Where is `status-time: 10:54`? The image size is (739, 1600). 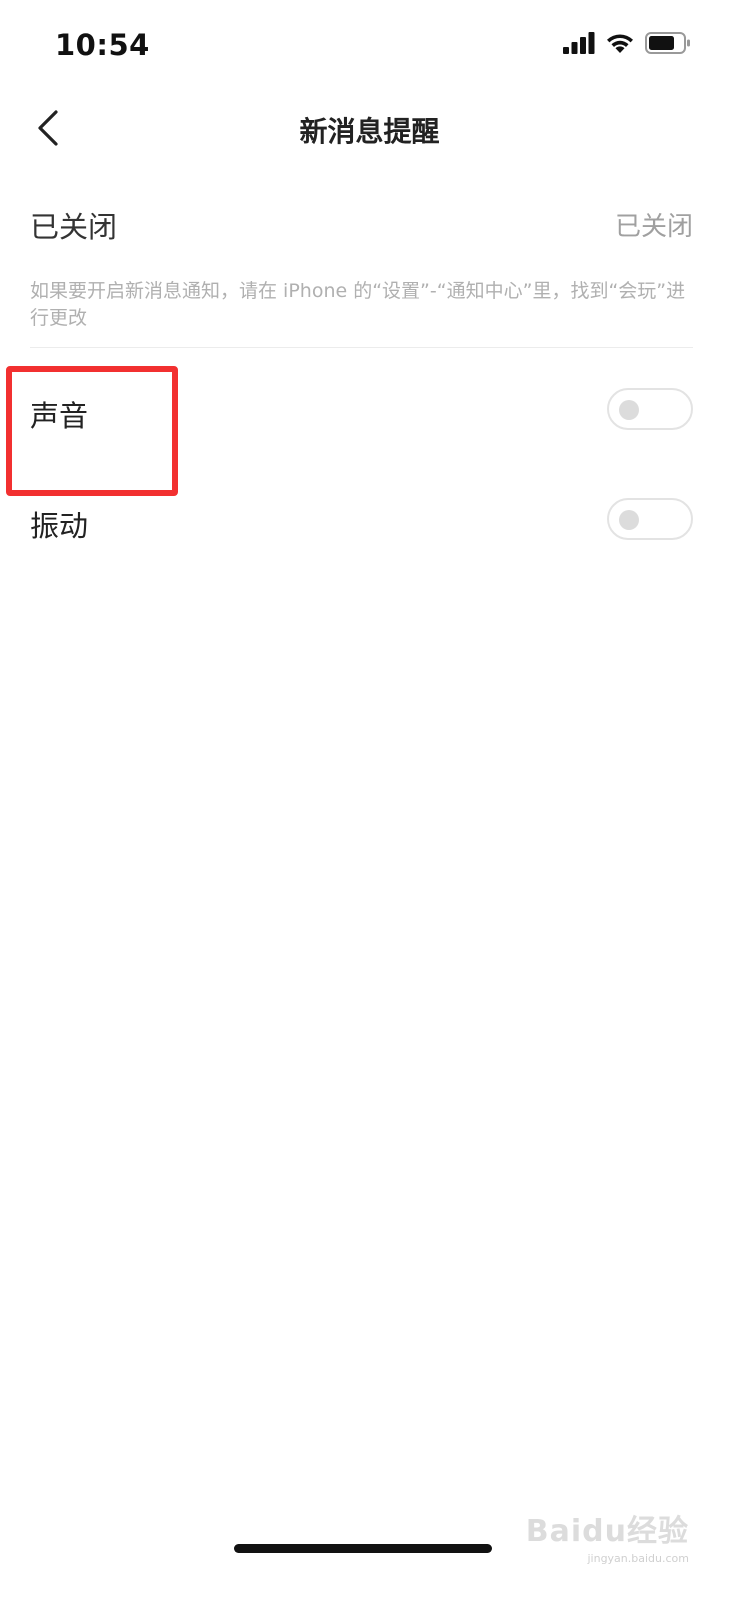
status-time: 10:54 is located at coordinates (102, 45).